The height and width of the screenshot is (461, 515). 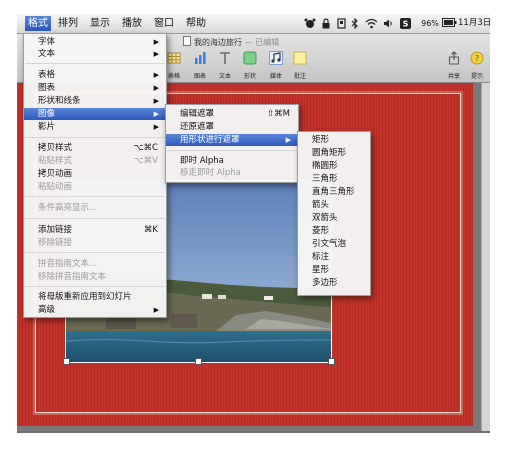 What do you see at coordinates (356, 23) in the screenshot?
I see `bluetooth-icon` at bounding box center [356, 23].